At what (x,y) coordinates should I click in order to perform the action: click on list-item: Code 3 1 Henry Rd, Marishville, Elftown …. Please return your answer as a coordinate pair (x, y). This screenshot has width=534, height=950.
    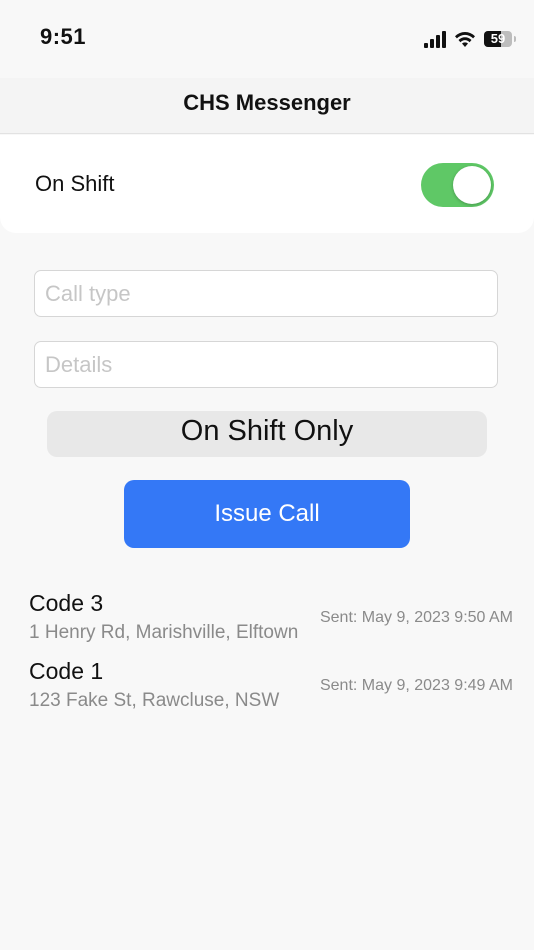
    Looking at the image, I should click on (267, 621).